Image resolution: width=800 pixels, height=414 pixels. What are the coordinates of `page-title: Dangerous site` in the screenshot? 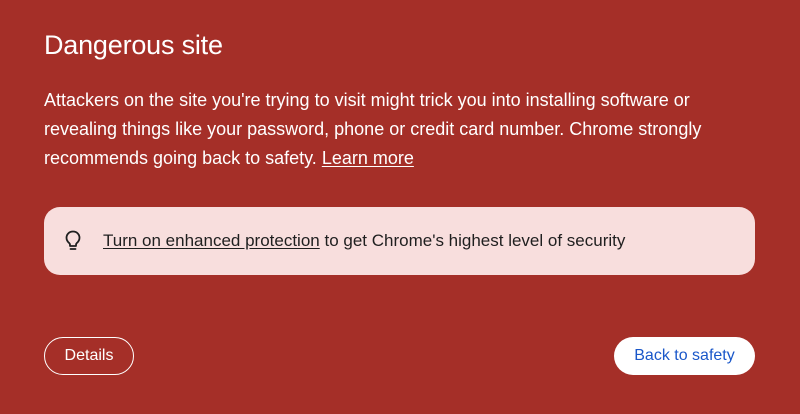 It's located at (133, 45).